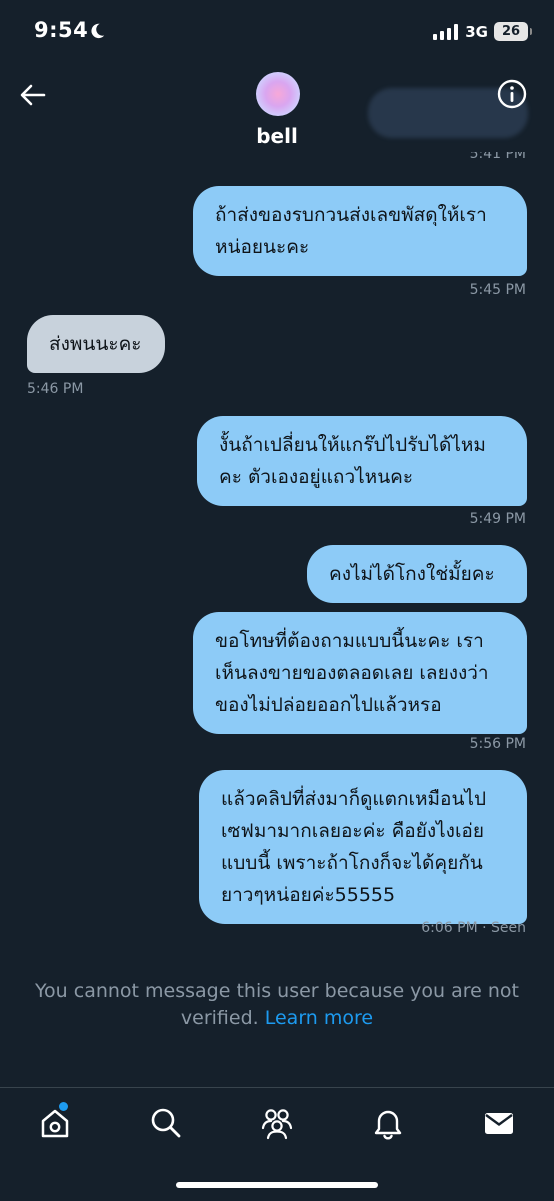 The width and height of the screenshot is (554, 1201). I want to click on message-time: 6:06 PM, so click(449, 928).